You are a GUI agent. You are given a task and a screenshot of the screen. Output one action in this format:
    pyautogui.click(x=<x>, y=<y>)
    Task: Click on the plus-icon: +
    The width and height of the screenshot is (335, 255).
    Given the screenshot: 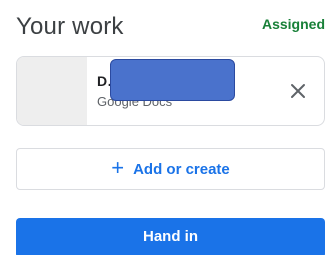 What is the action you would take?
    pyautogui.click(x=118, y=167)
    